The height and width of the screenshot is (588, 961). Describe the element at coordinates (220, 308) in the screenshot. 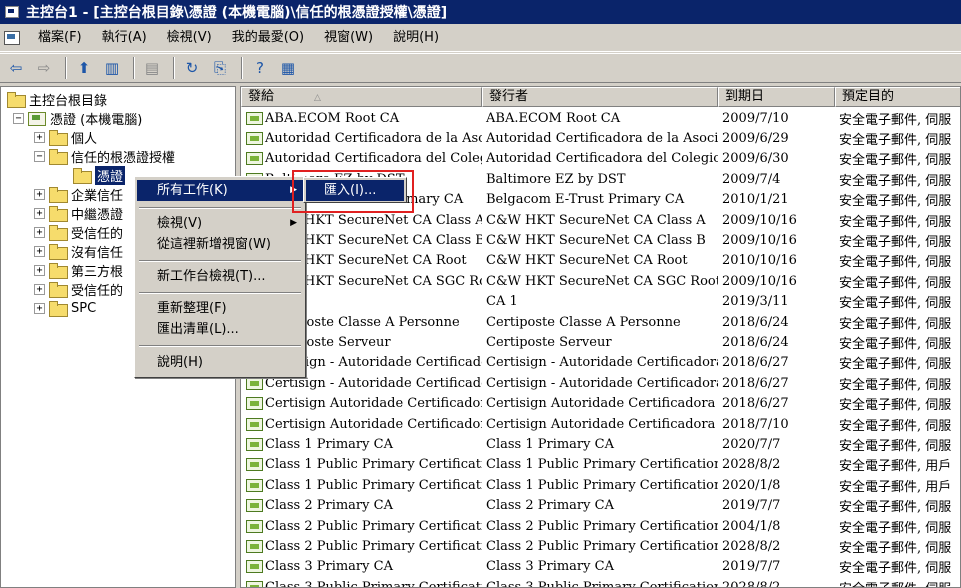

I see `menu-item-refresh: 重新整理(F)` at that location.